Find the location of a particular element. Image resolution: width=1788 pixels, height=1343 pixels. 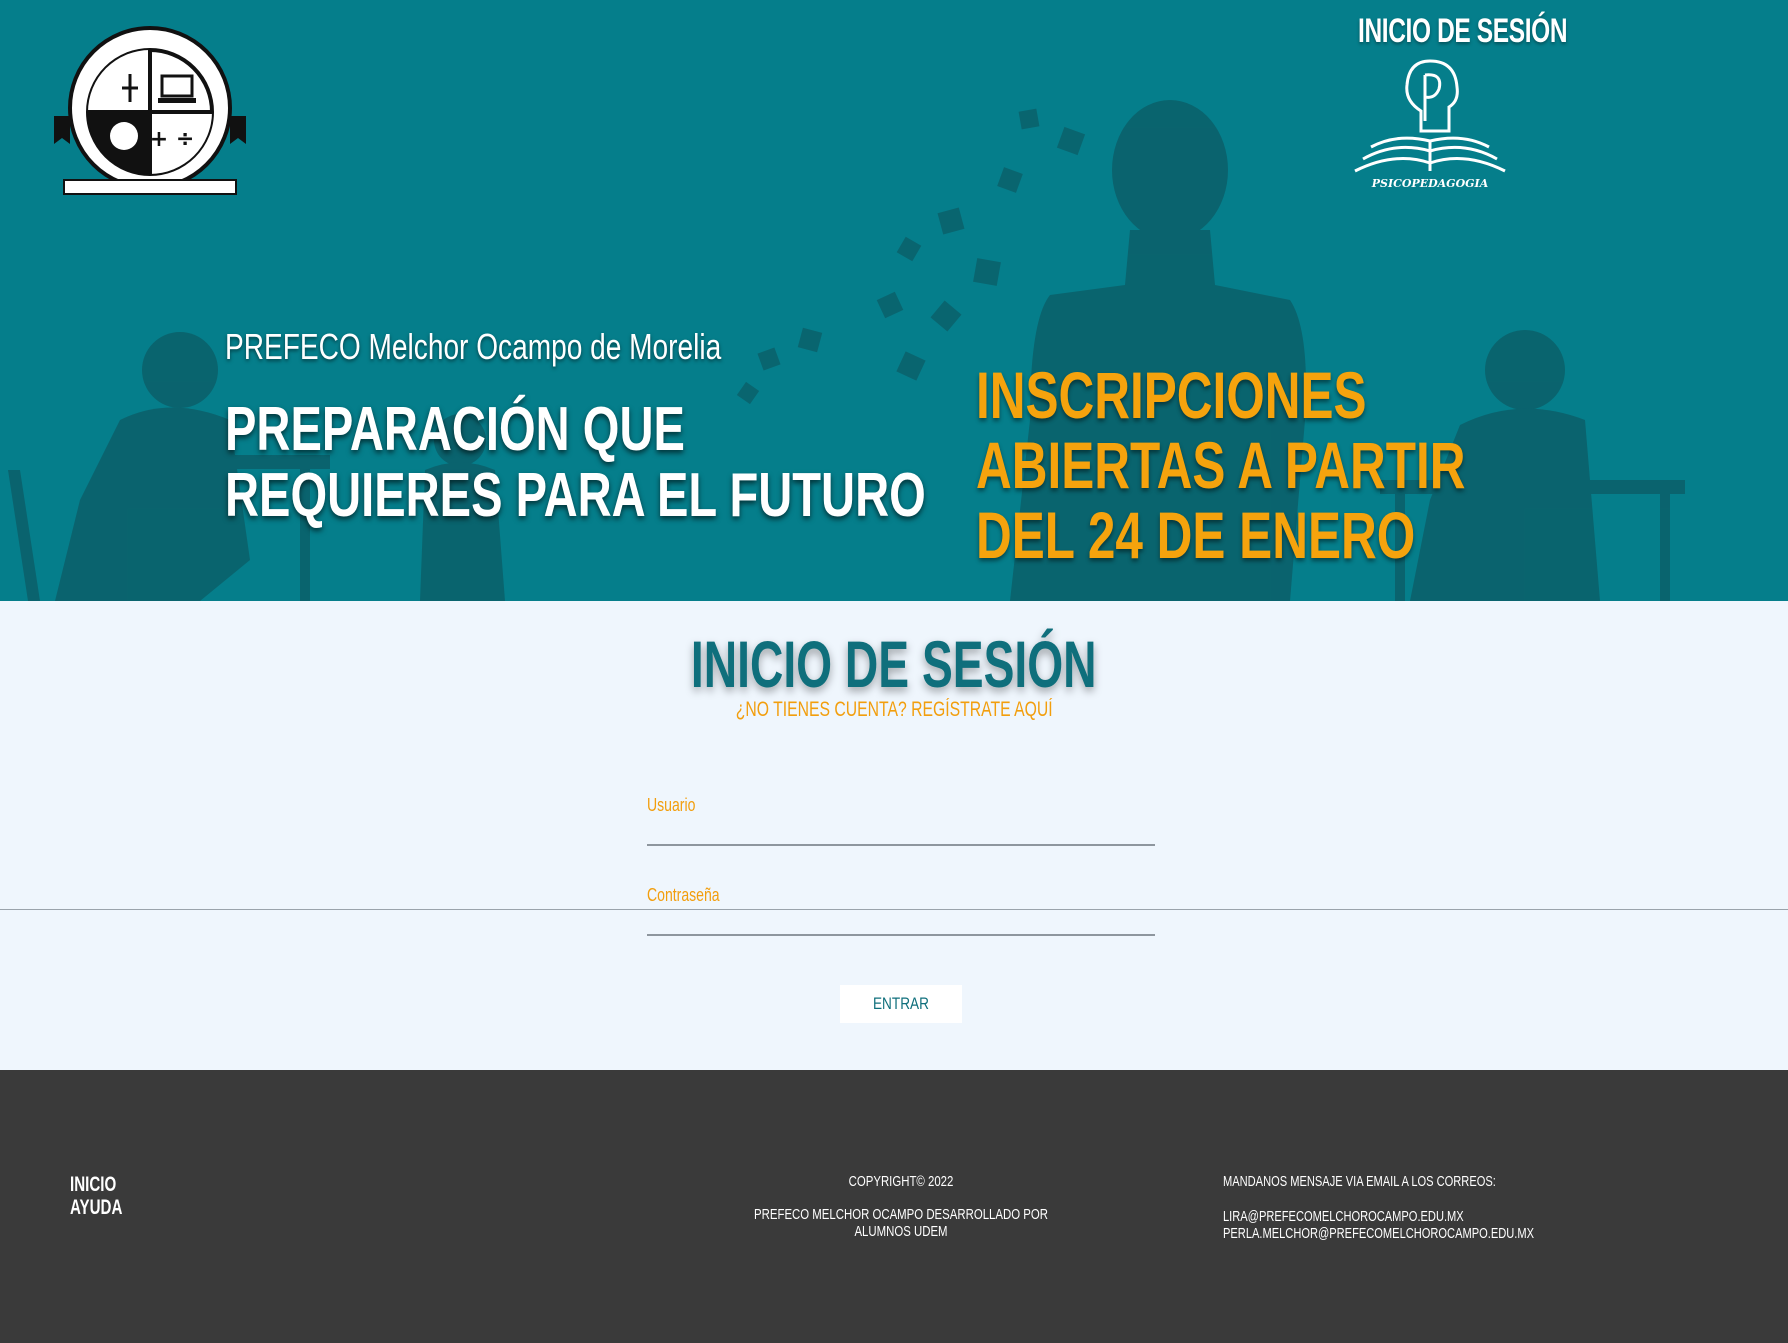

corner-login: INICIO DE SESIÓN PSICOPEDAGOGIA is located at coordinates (1449, 101).